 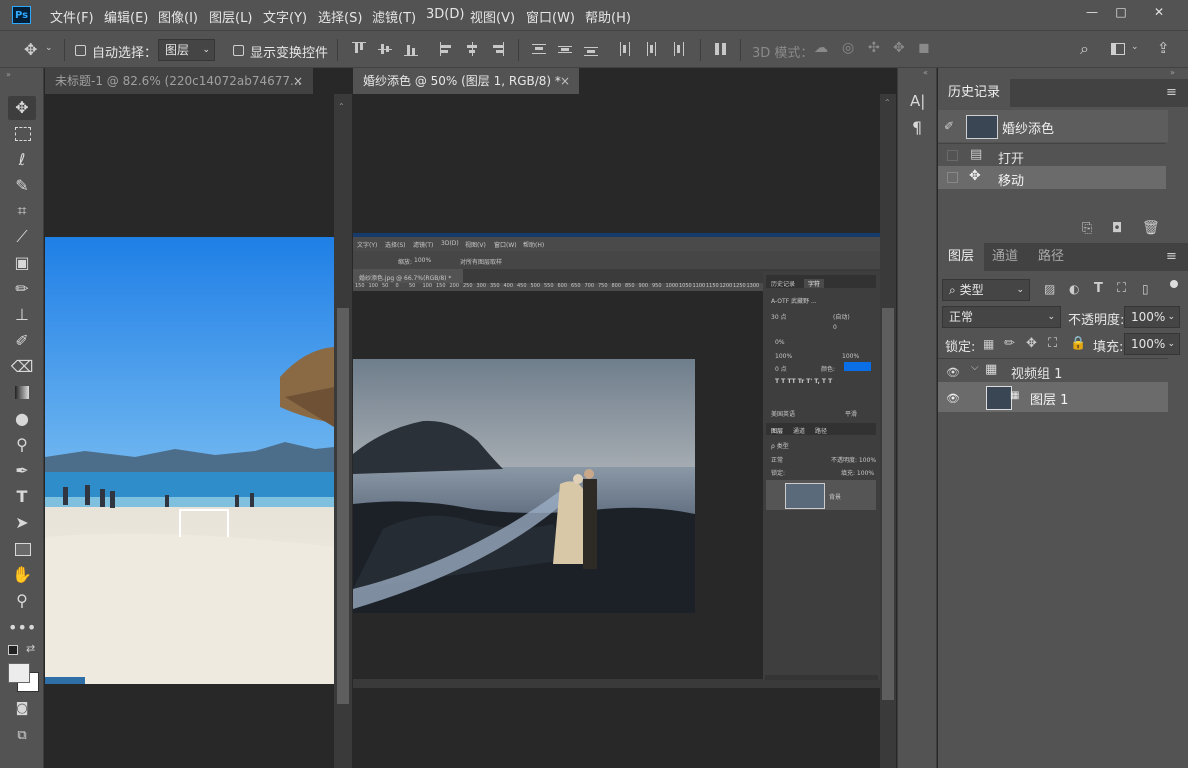 I want to click on blur-tool-icon: ●, so click(x=22, y=419).